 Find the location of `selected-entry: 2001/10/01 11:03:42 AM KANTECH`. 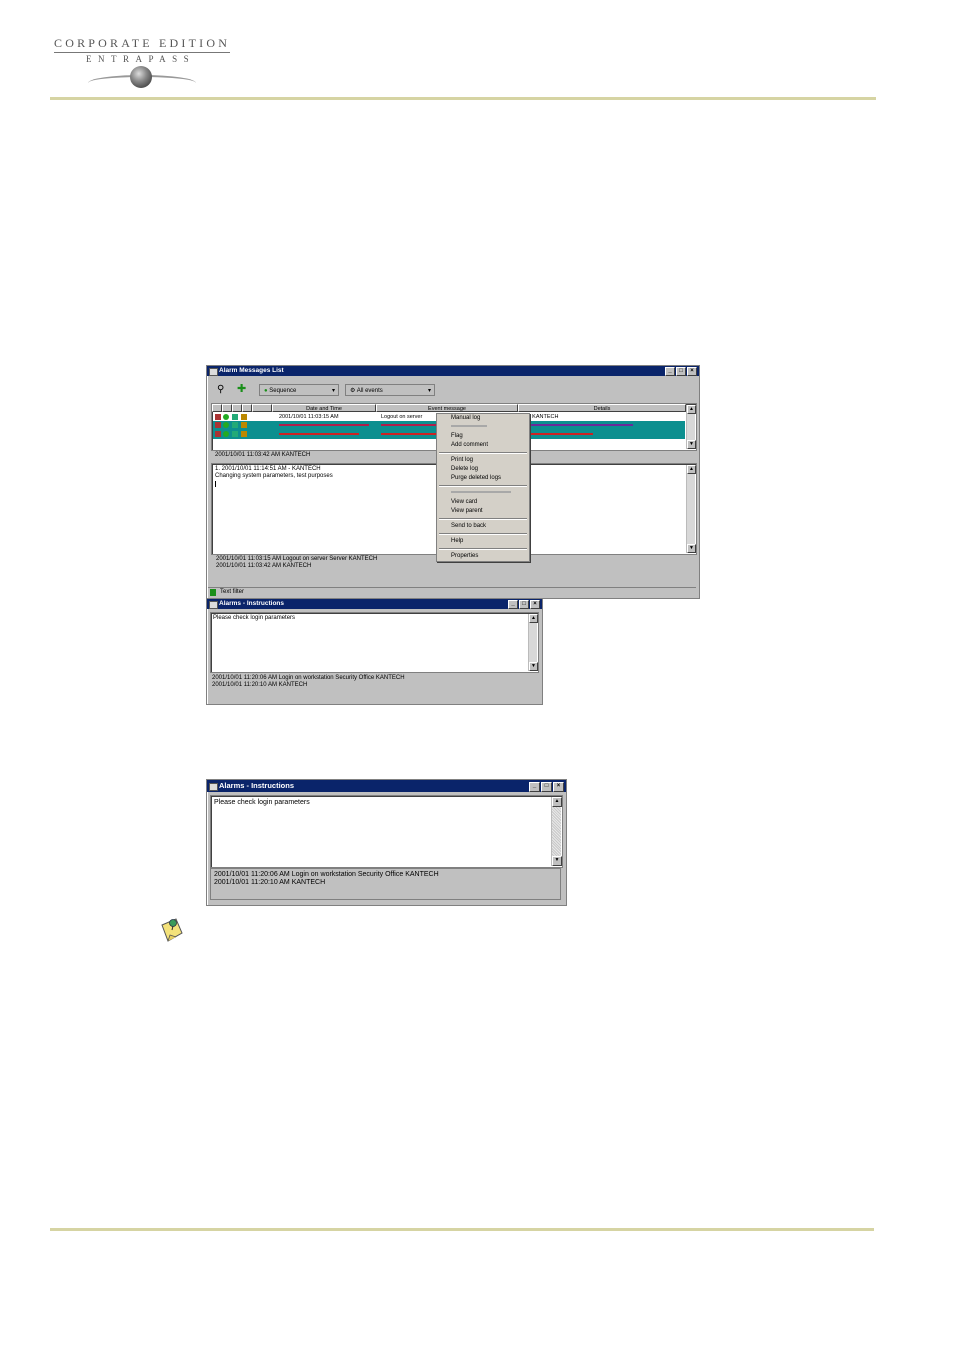

selected-entry: 2001/10/01 11:03:42 AM KANTECH is located at coordinates (263, 455).